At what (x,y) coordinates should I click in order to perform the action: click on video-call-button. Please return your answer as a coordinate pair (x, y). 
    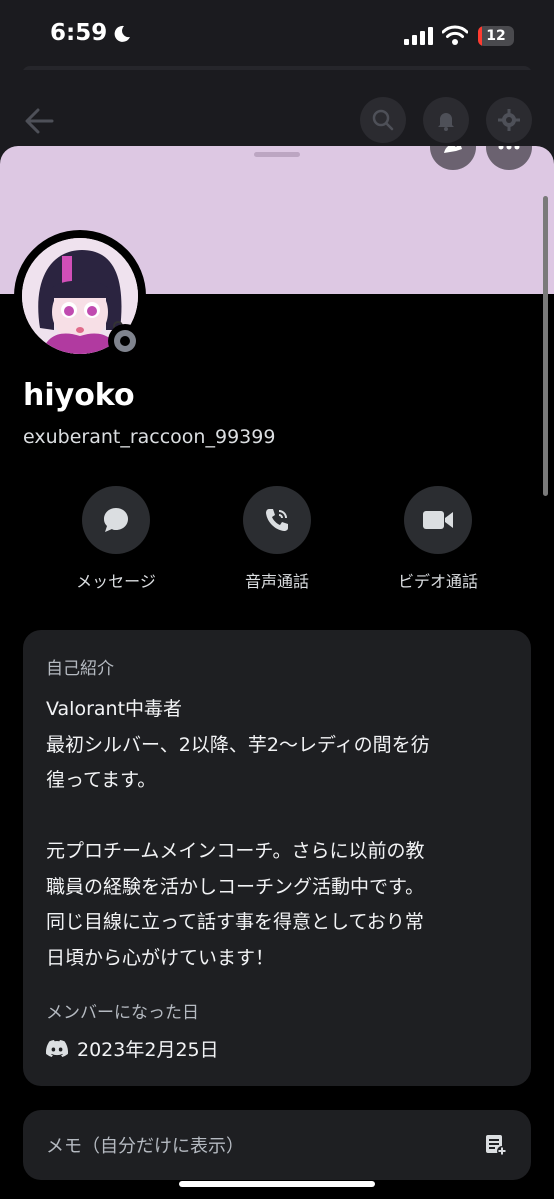
    Looking at the image, I should click on (438, 520).